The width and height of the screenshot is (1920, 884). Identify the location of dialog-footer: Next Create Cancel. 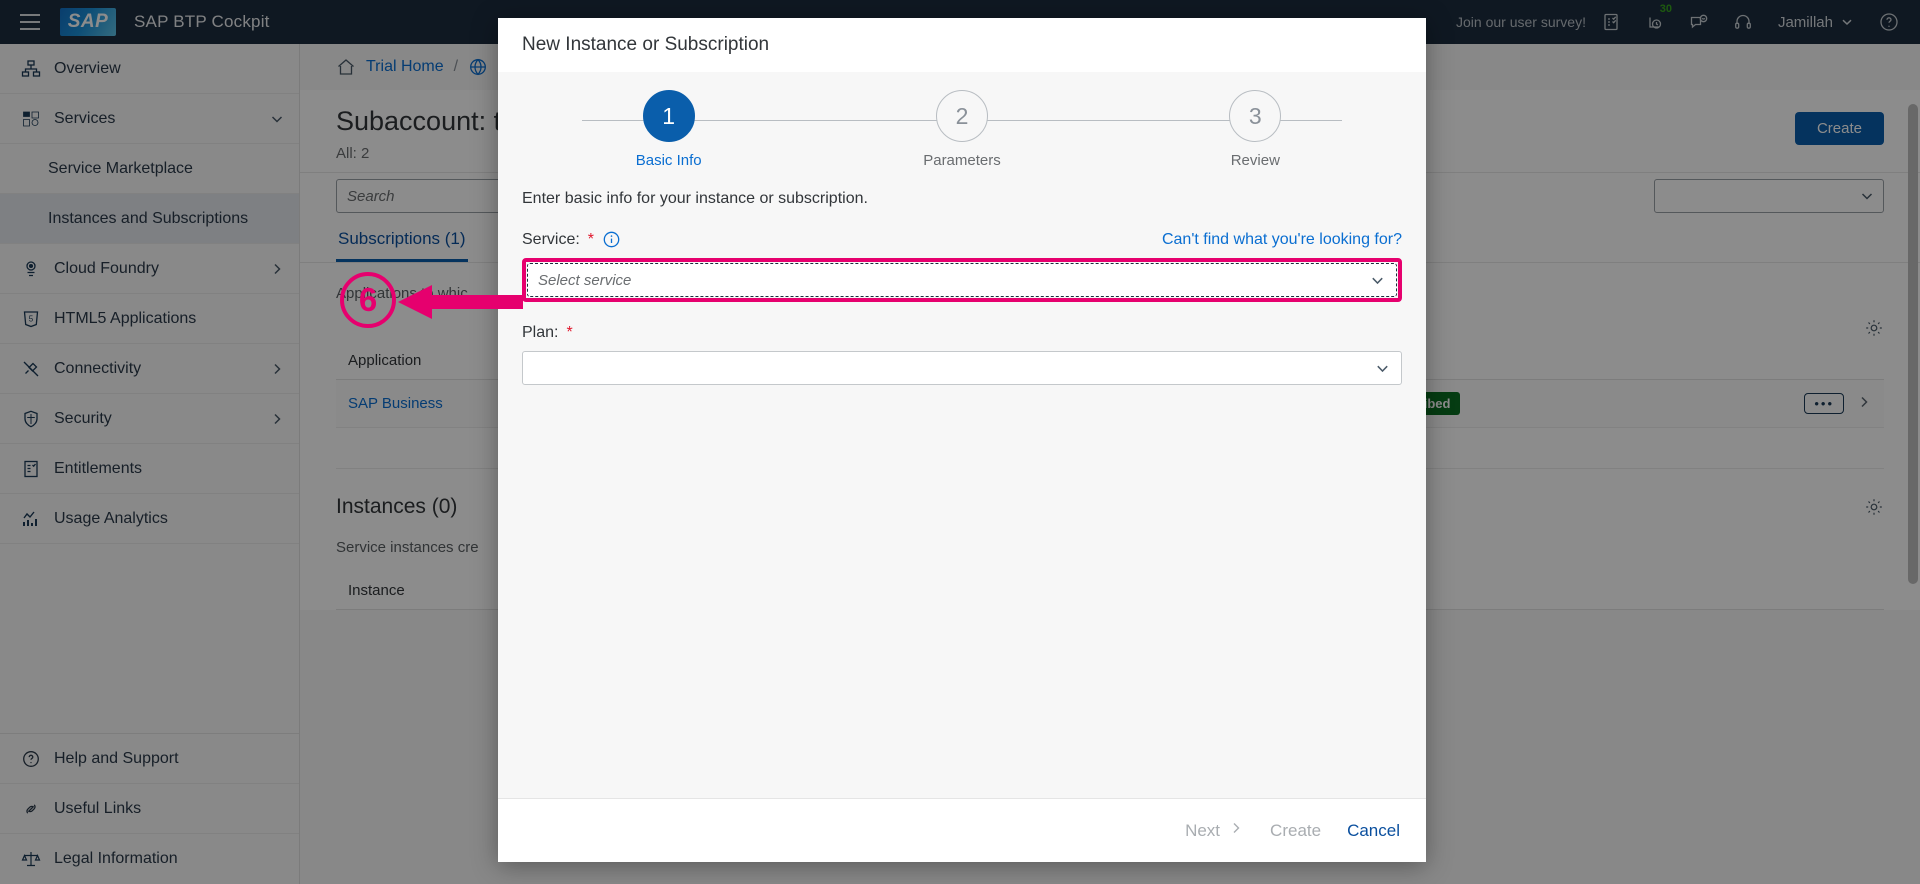
(962, 830).